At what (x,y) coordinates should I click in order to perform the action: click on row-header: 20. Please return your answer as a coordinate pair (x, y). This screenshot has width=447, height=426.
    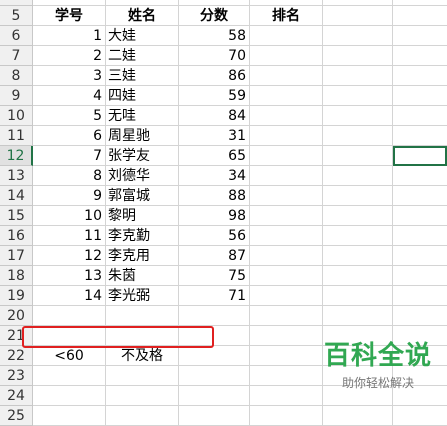
    Looking at the image, I should click on (16, 316).